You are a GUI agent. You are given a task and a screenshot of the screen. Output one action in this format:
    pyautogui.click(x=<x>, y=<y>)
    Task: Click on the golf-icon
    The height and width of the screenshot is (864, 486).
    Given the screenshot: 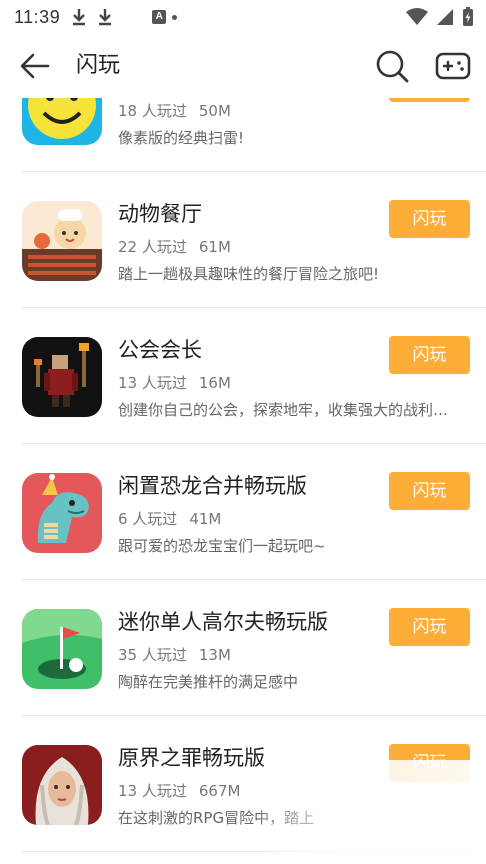 What is the action you would take?
    pyautogui.click(x=62, y=649)
    